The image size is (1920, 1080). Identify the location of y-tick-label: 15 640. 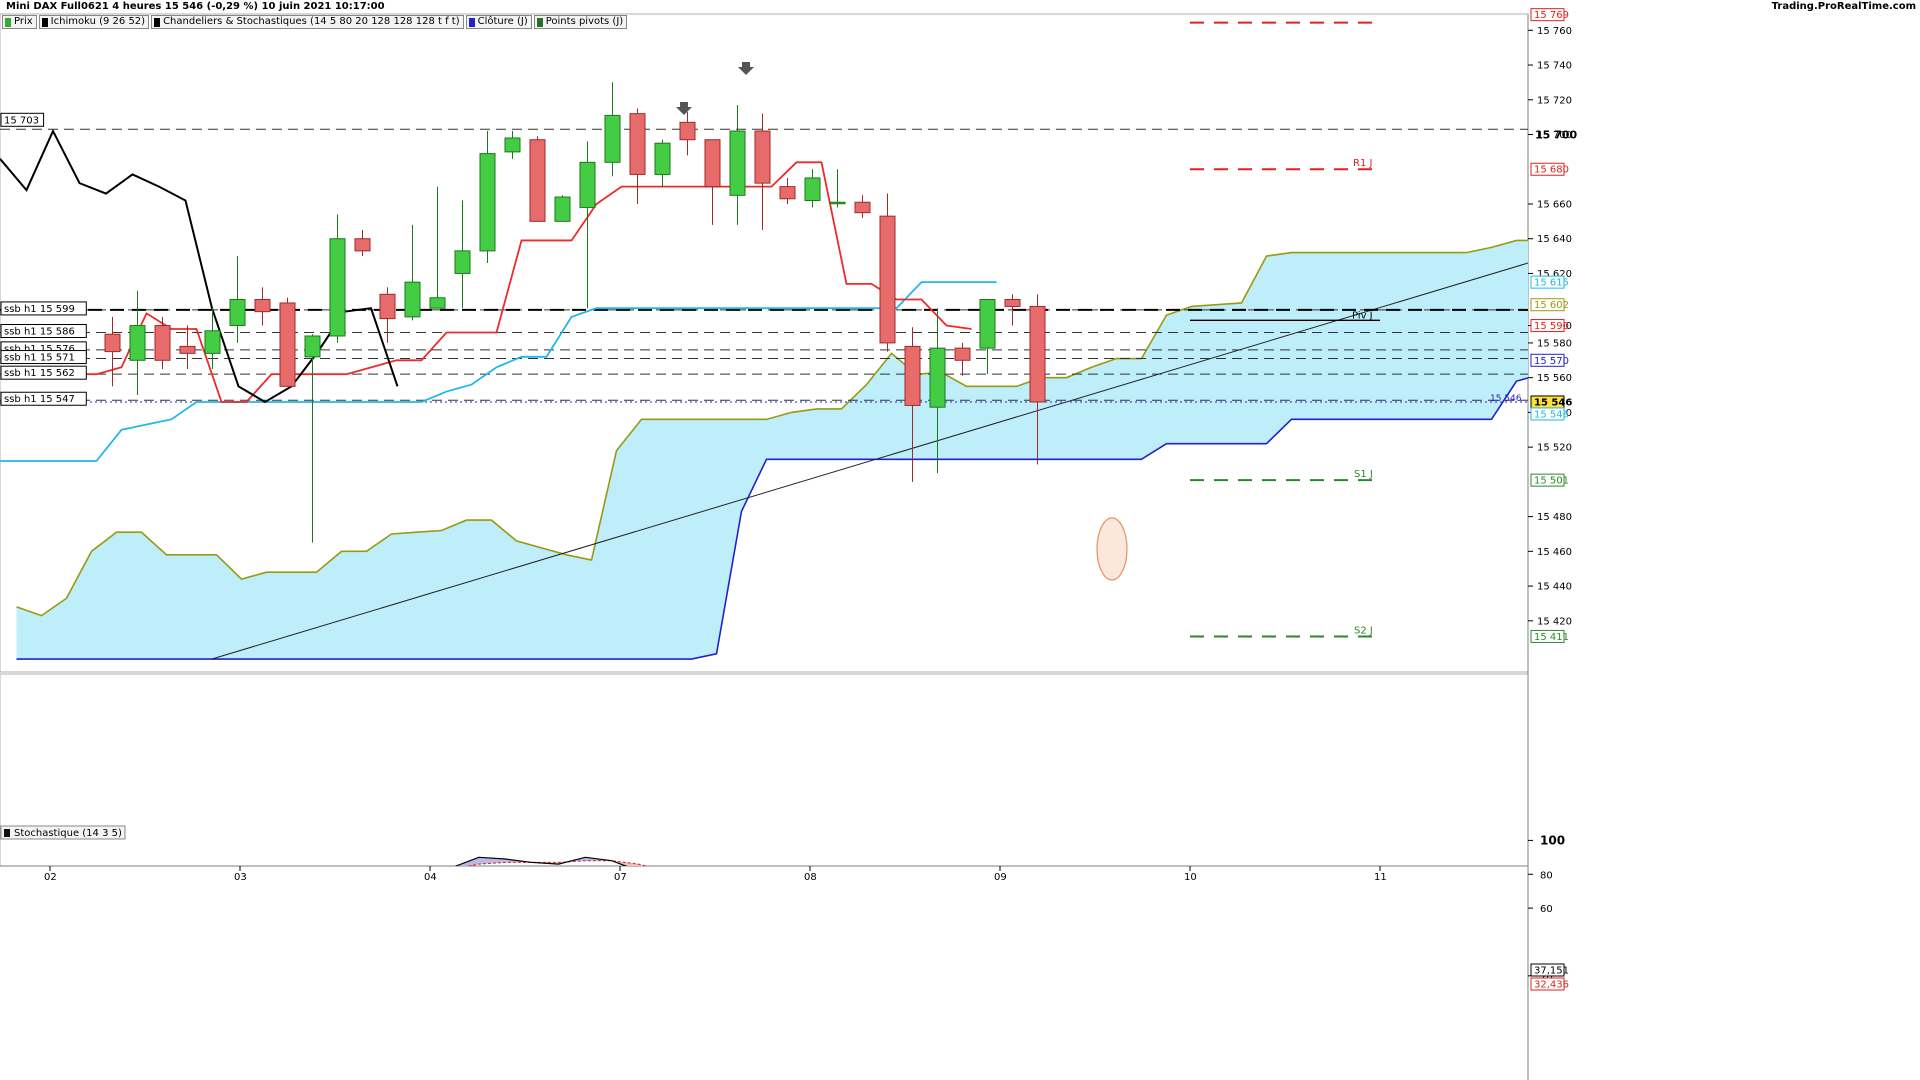
(1554, 239).